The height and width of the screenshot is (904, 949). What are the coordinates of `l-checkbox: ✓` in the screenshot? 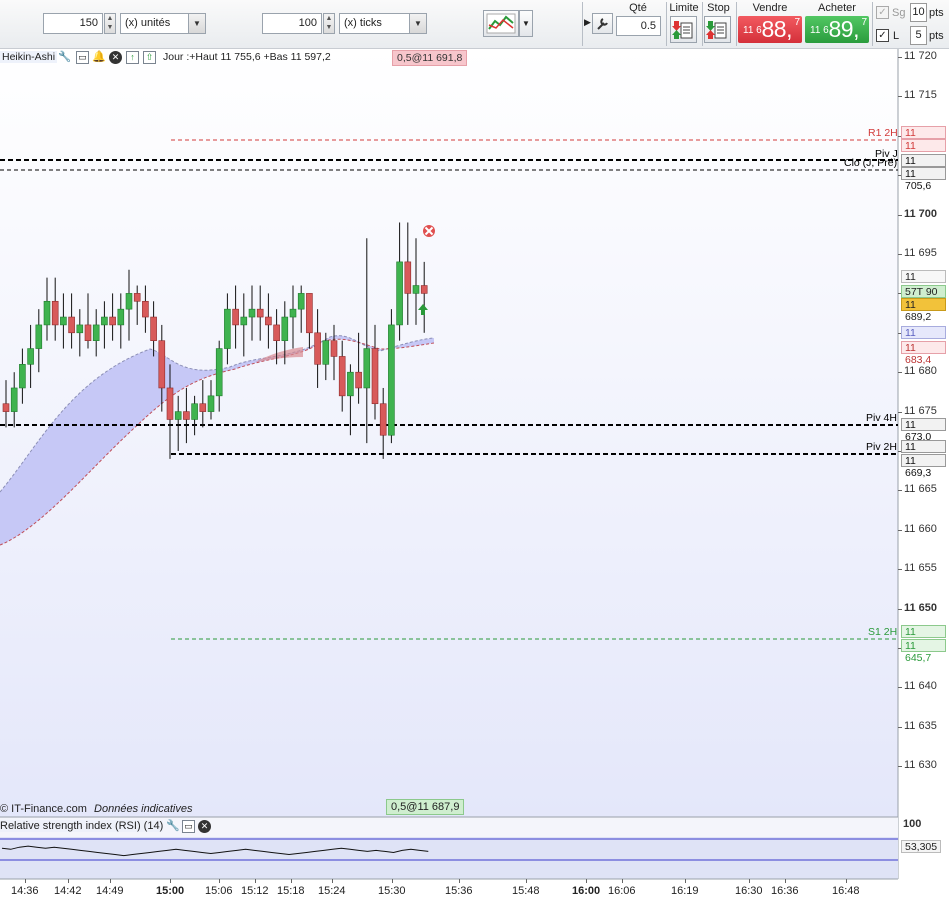 It's located at (882, 35).